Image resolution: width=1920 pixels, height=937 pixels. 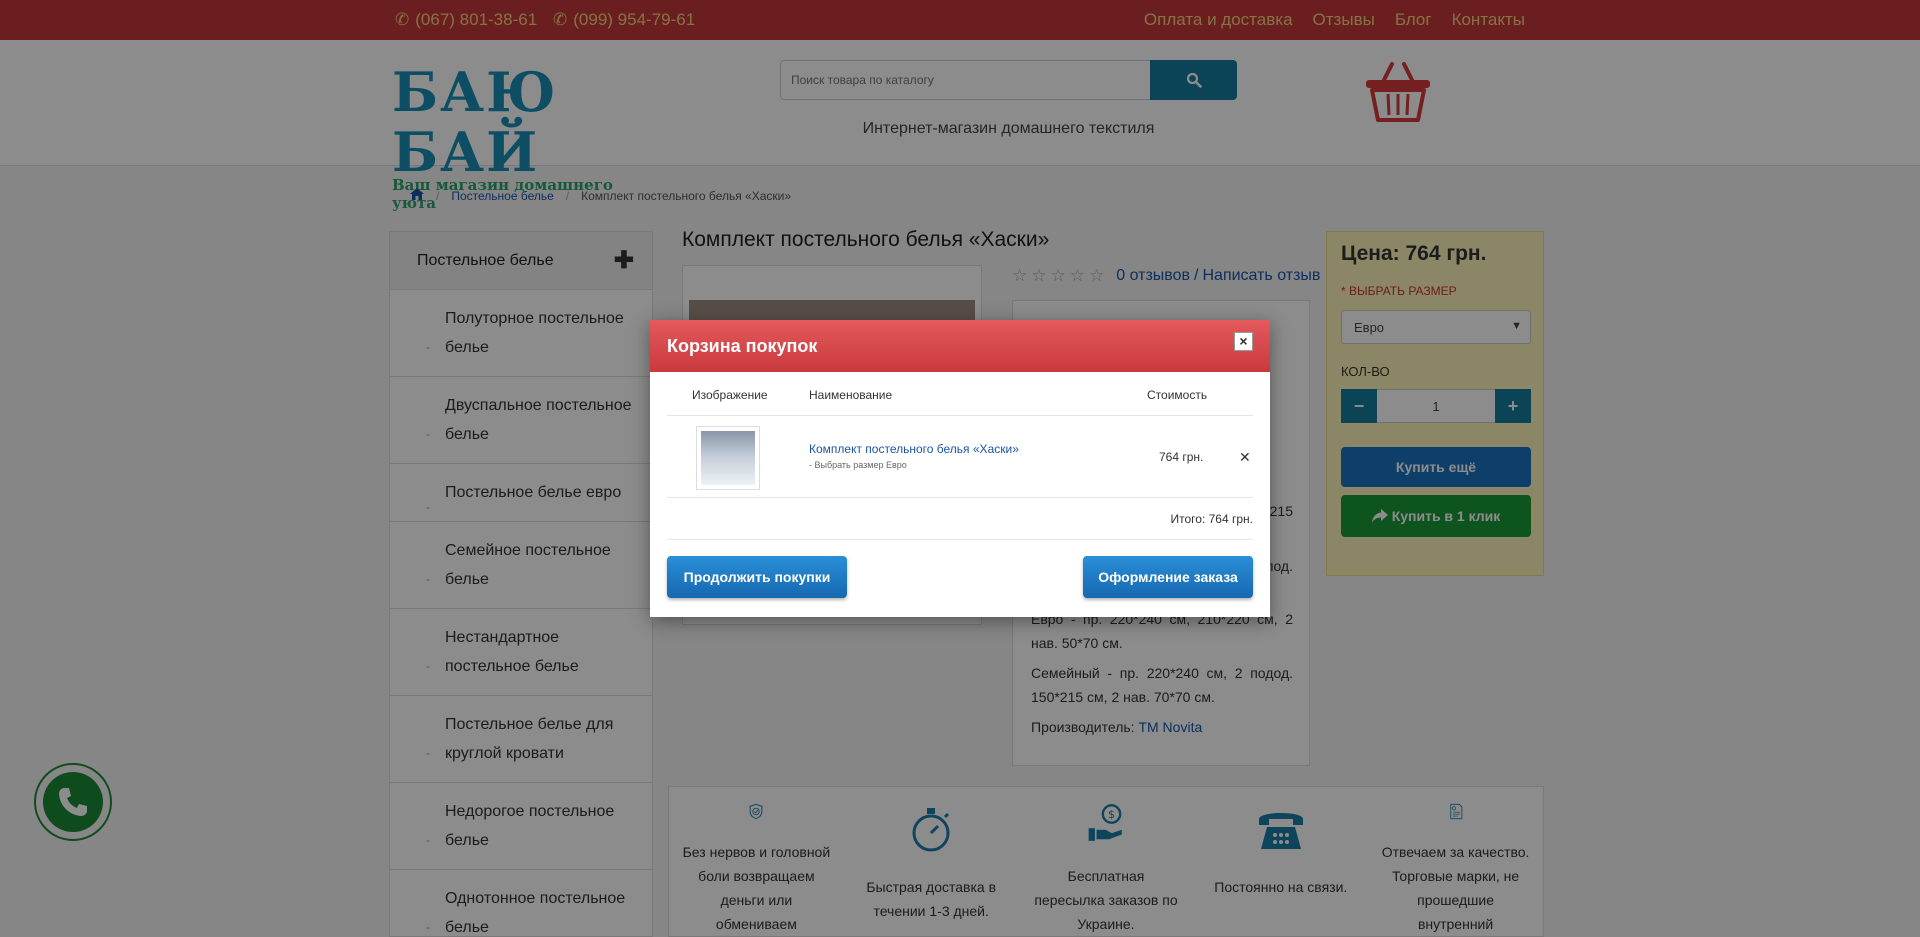 What do you see at coordinates (960, 346) in the screenshot?
I see `modal-header: Корзина покупок ×` at bounding box center [960, 346].